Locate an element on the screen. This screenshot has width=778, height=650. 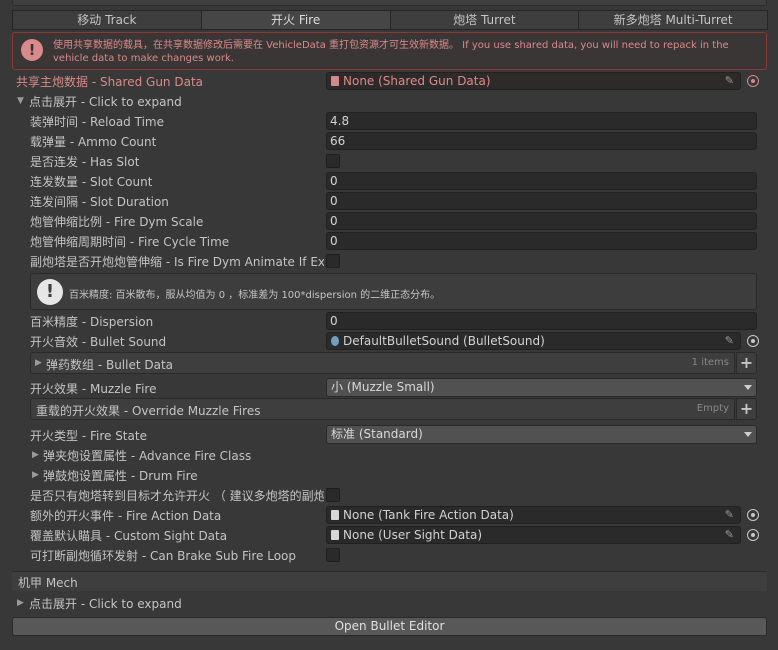
fire-action-label: 额外的开火事件 - Fire Action Data is located at coordinates (126, 516).